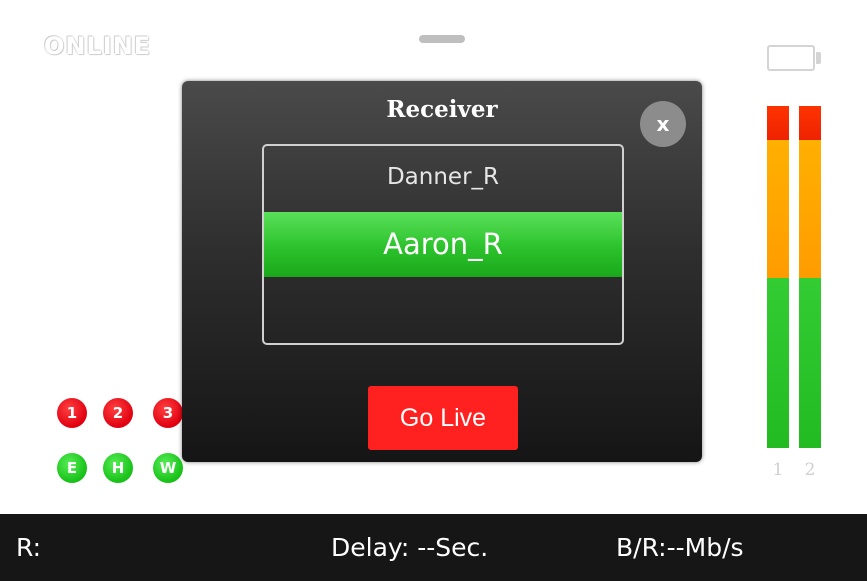 This screenshot has height=581, width=867. What do you see at coordinates (810, 470) in the screenshot?
I see `audio-meter-2-label: 2` at bounding box center [810, 470].